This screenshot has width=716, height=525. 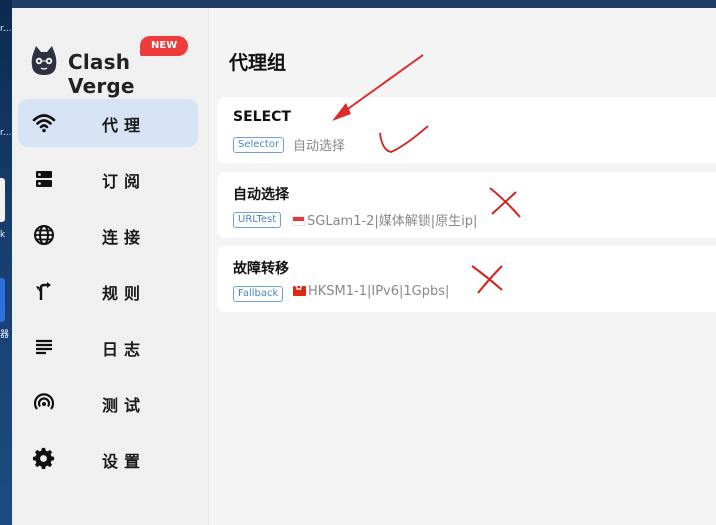 I want to click on desktop-label: 器, so click(x=5, y=335).